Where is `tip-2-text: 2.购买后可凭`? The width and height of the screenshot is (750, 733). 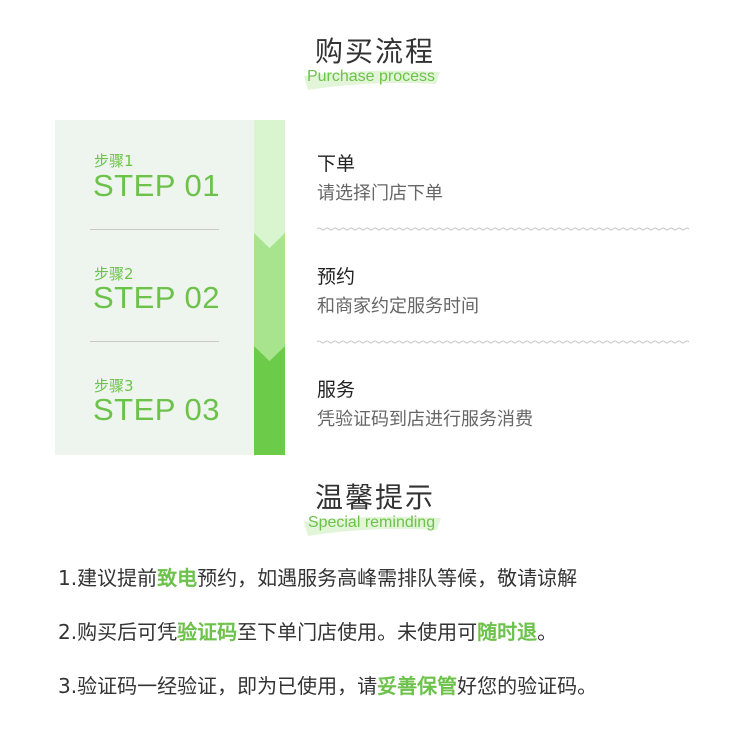 tip-2-text: 2.购买后可凭 is located at coordinates (118, 632).